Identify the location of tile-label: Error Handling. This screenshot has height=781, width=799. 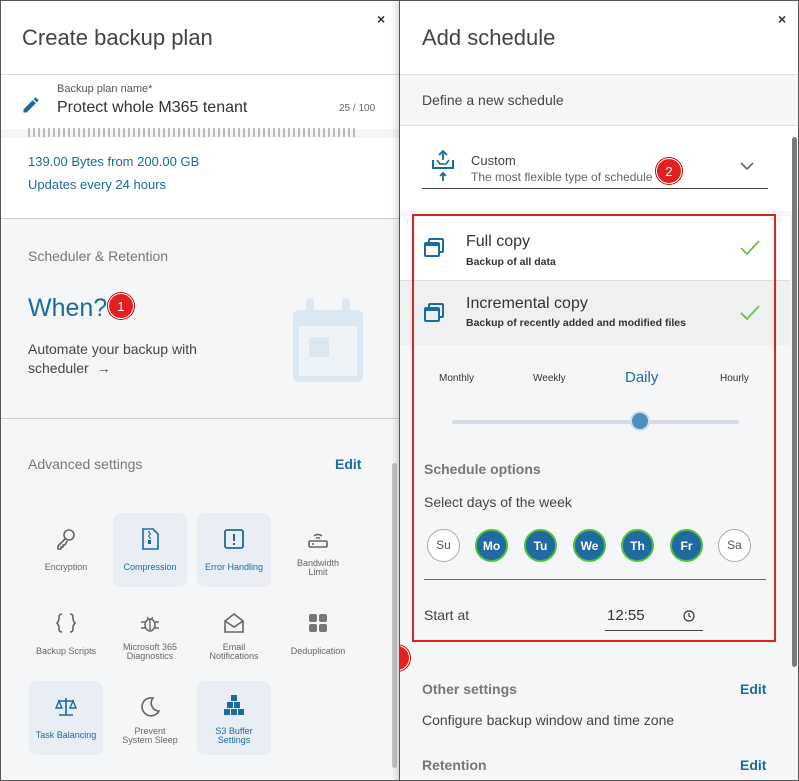
(234, 567).